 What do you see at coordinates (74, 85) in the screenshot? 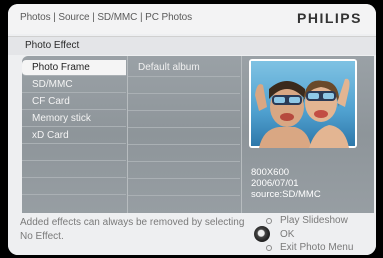
I see `menu-item-sd-mmc: SD/MMC` at bounding box center [74, 85].